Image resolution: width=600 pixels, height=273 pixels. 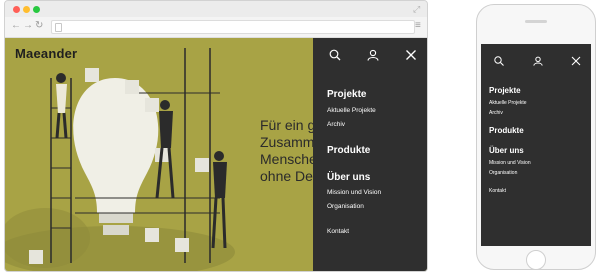 What do you see at coordinates (233, 27) in the screenshot?
I see `address-bar` at bounding box center [233, 27].